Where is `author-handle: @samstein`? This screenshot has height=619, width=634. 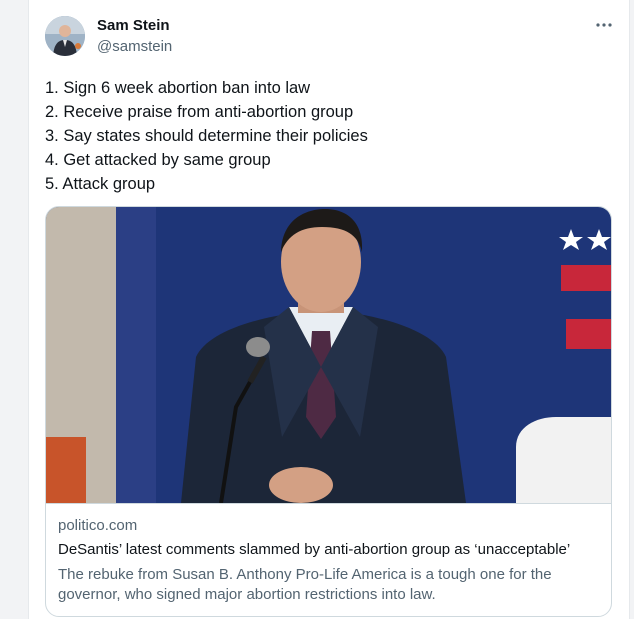
author-handle: @samstein is located at coordinates (134, 46).